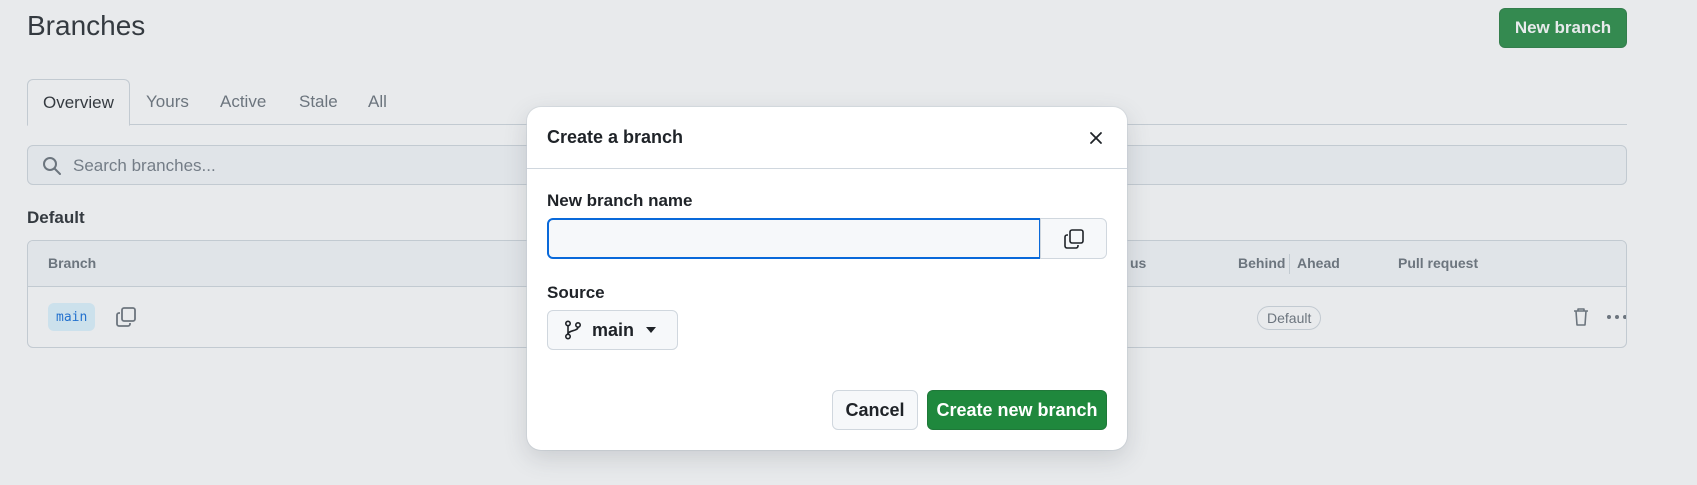  I want to click on close-icon, so click(1096, 138).